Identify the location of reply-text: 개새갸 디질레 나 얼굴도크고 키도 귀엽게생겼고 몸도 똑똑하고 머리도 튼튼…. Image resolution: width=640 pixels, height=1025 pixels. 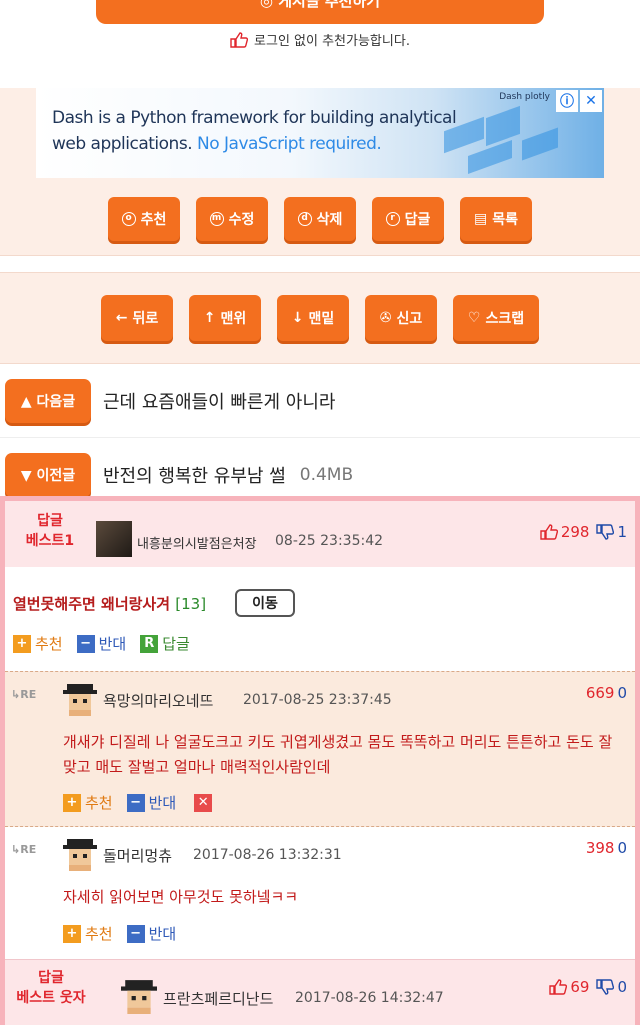
(338, 754).